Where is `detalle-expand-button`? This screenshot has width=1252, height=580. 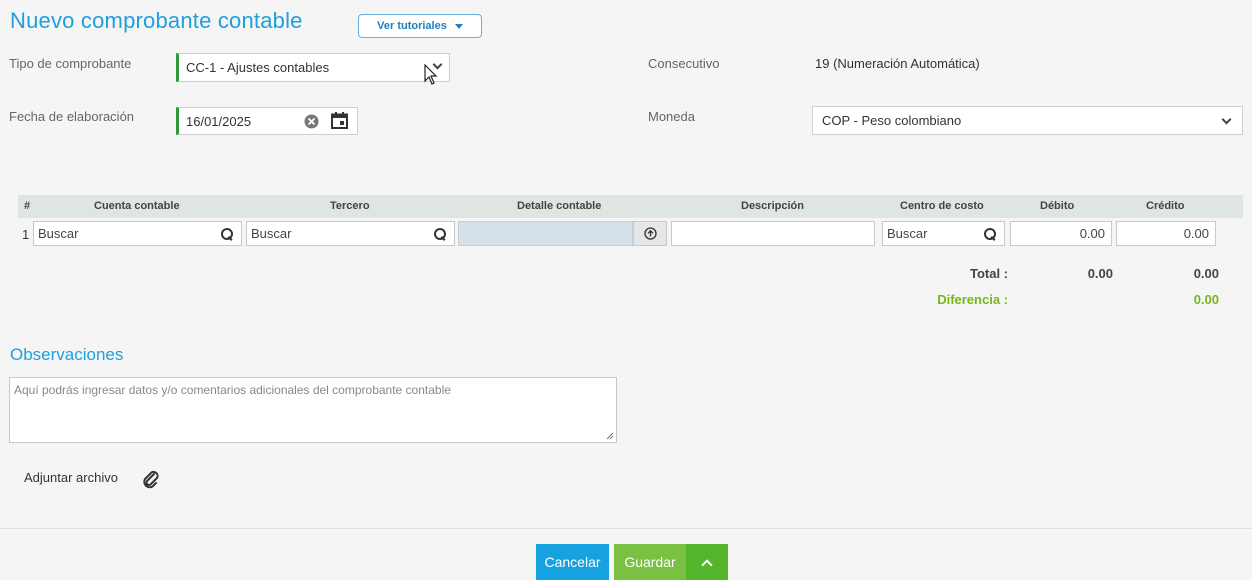
detalle-expand-button is located at coordinates (650, 233).